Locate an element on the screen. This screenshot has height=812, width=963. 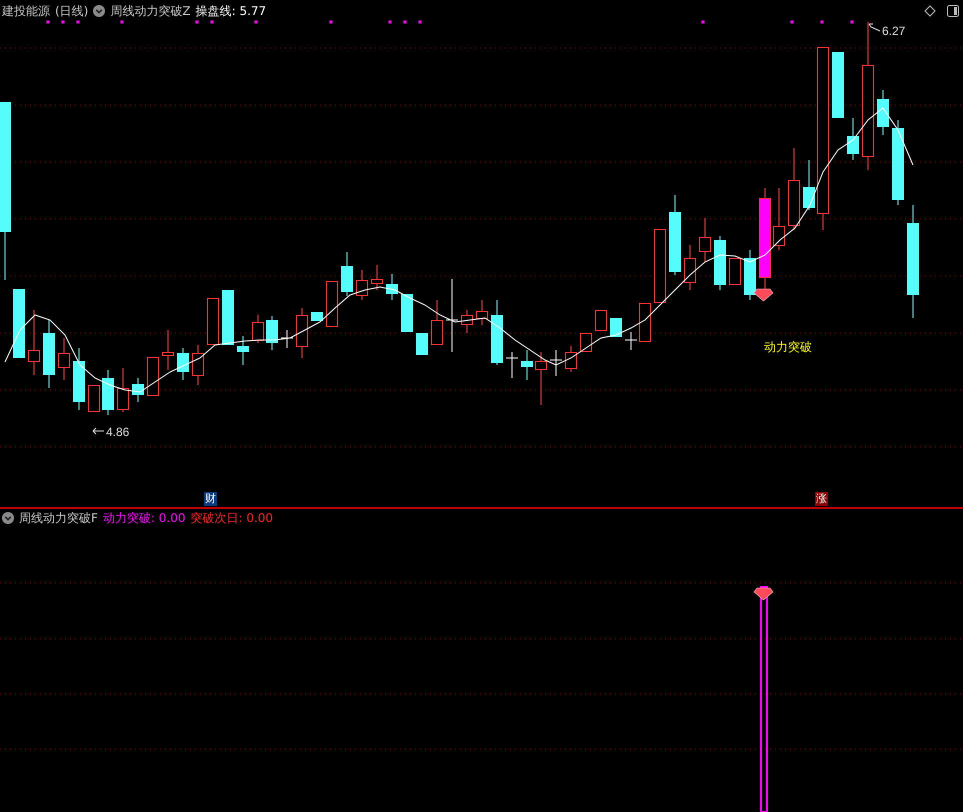
stock-name: 建投能源 is located at coordinates (26, 11).